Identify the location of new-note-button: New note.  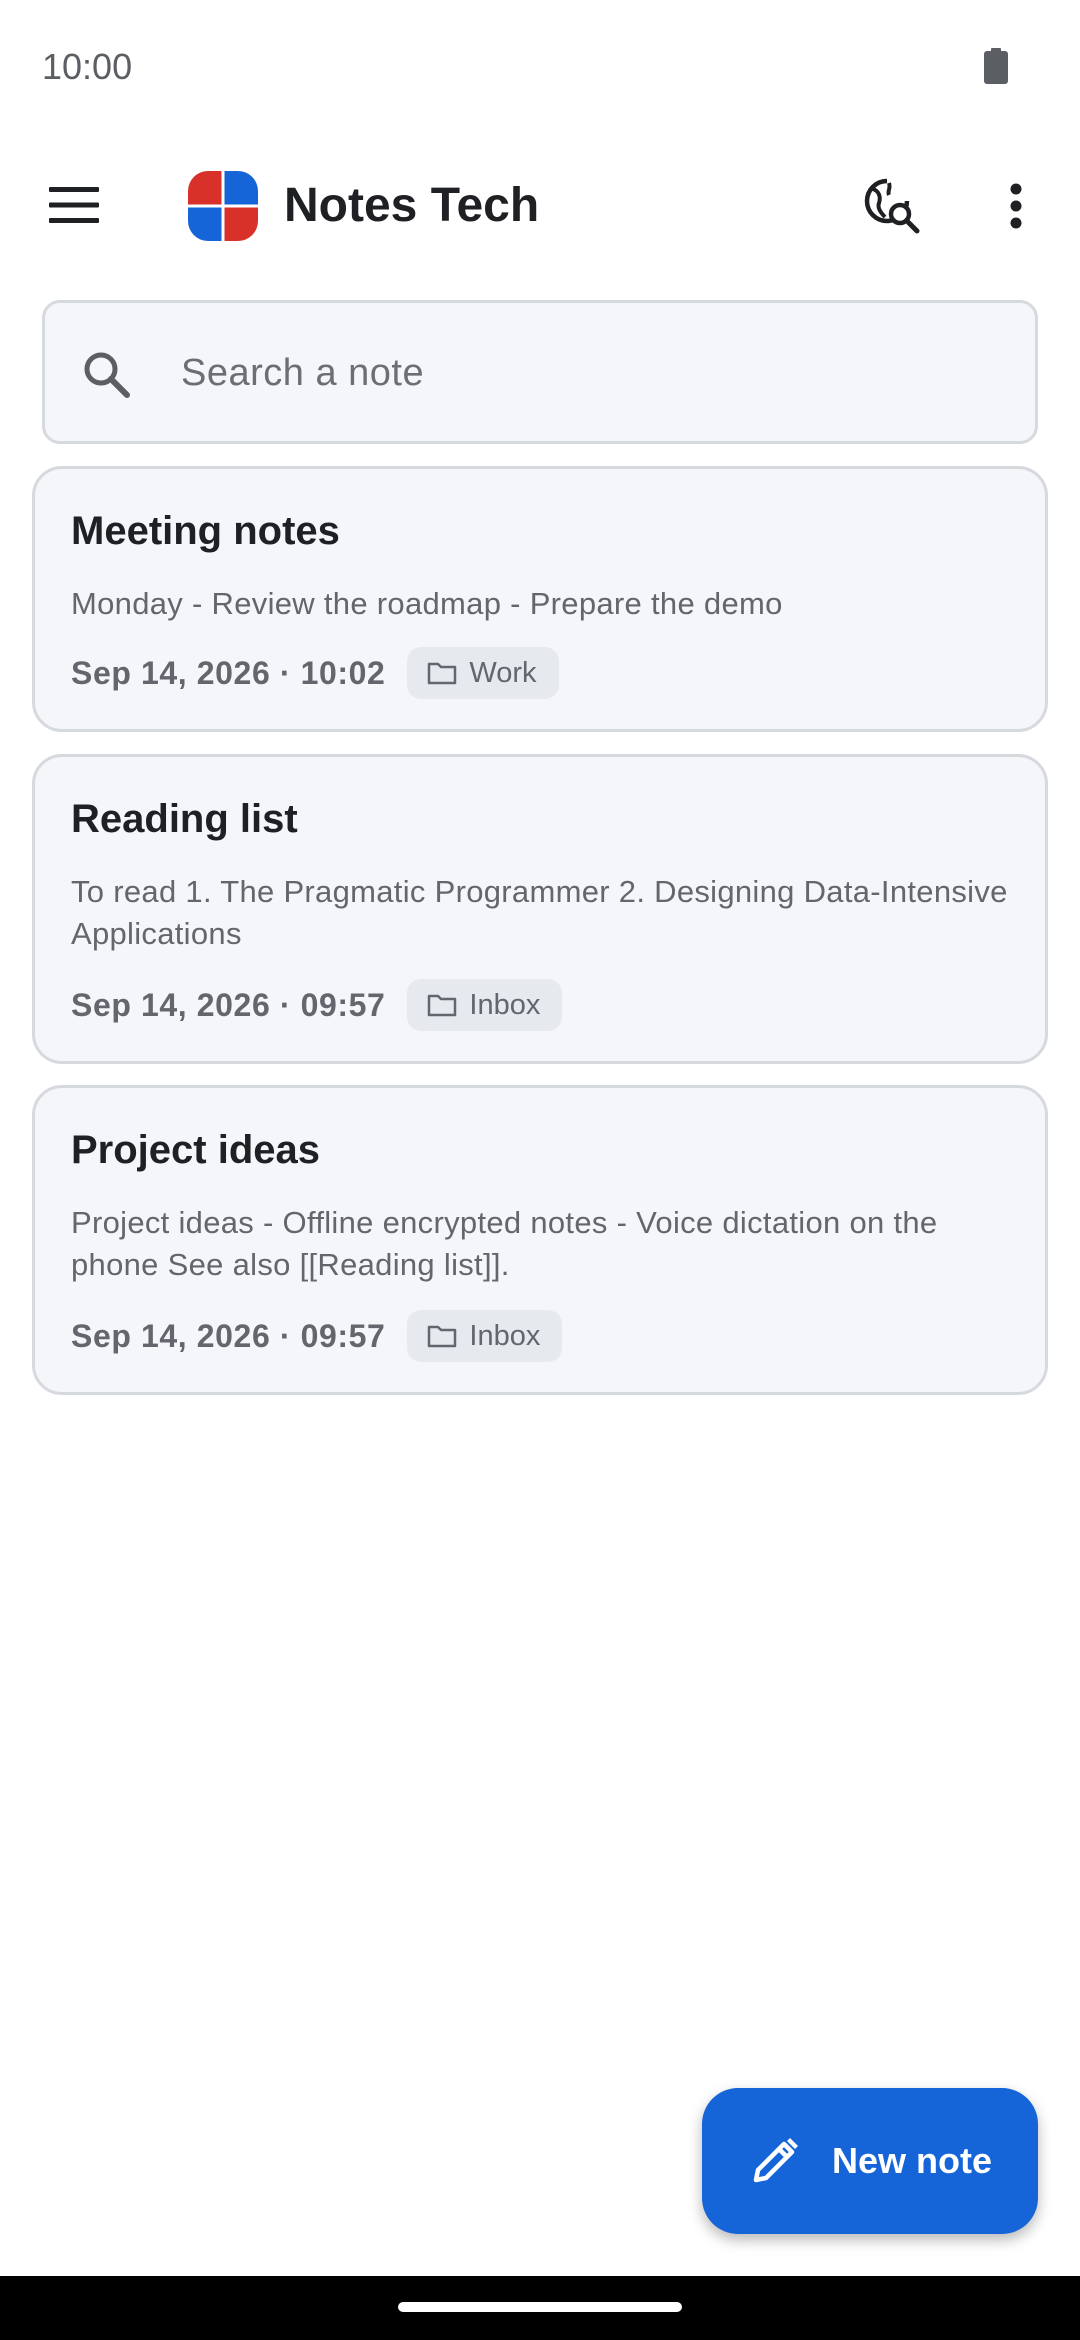
(870, 2161).